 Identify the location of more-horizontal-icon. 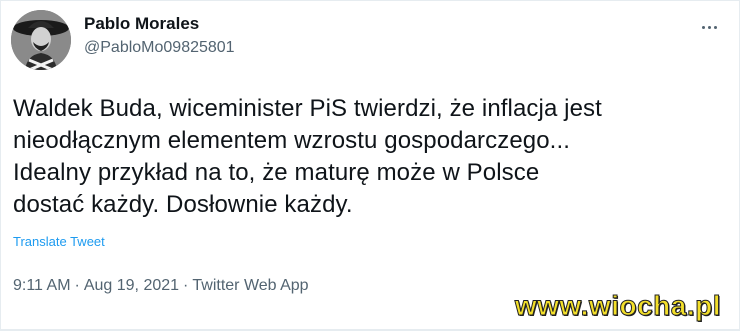
(709, 27).